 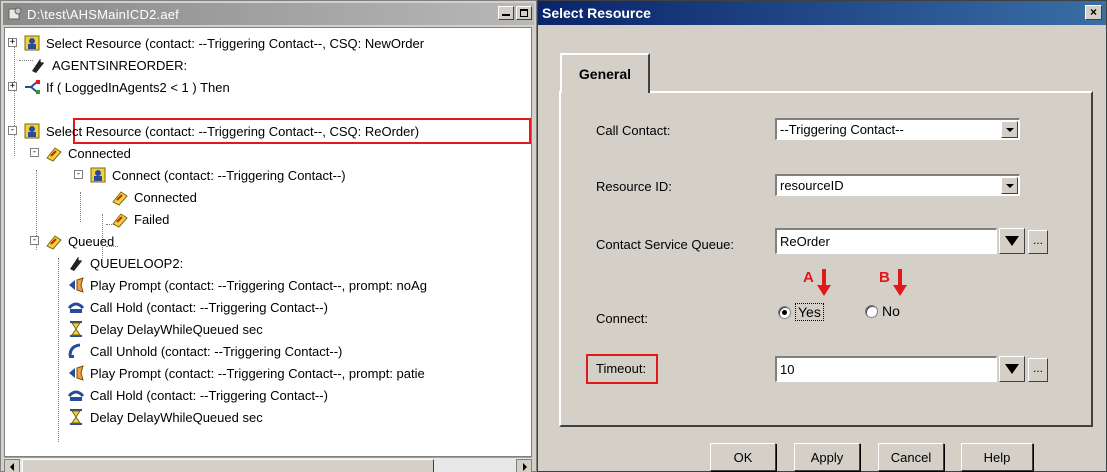 What do you see at coordinates (76, 351) in the screenshot?
I see `call-unhold-icon` at bounding box center [76, 351].